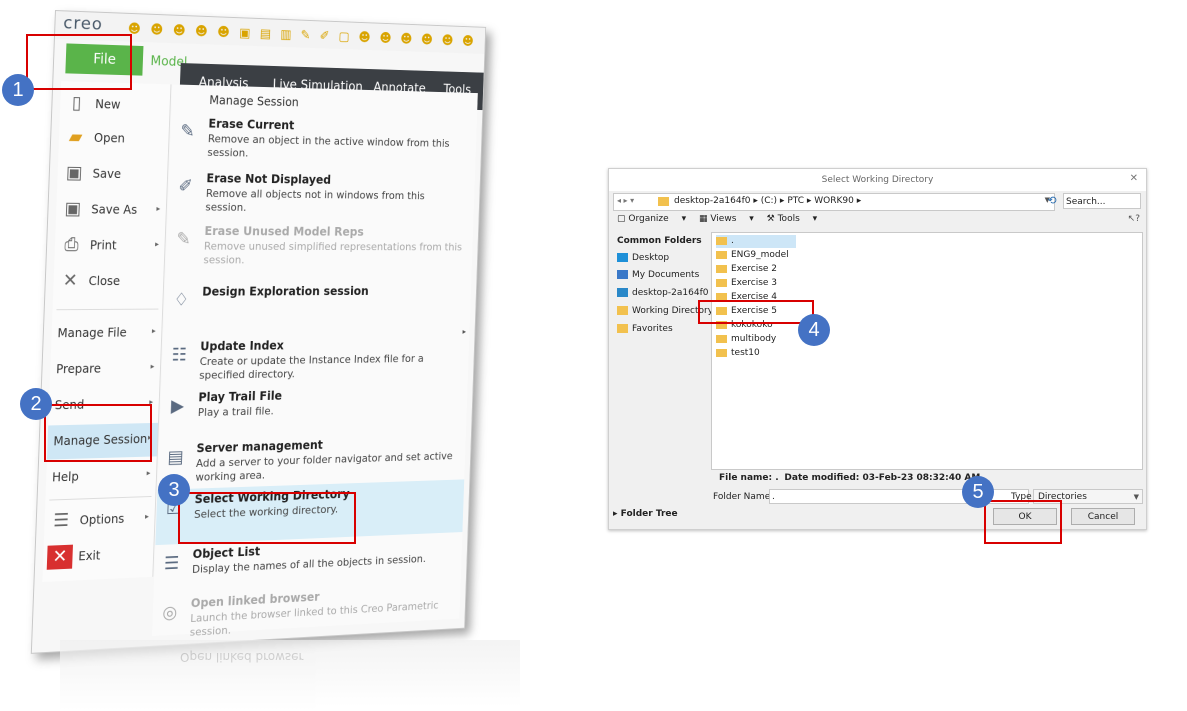 Image resolution: width=1187 pixels, height=711 pixels. I want to click on save-as-icon: ▣, so click(73, 209).